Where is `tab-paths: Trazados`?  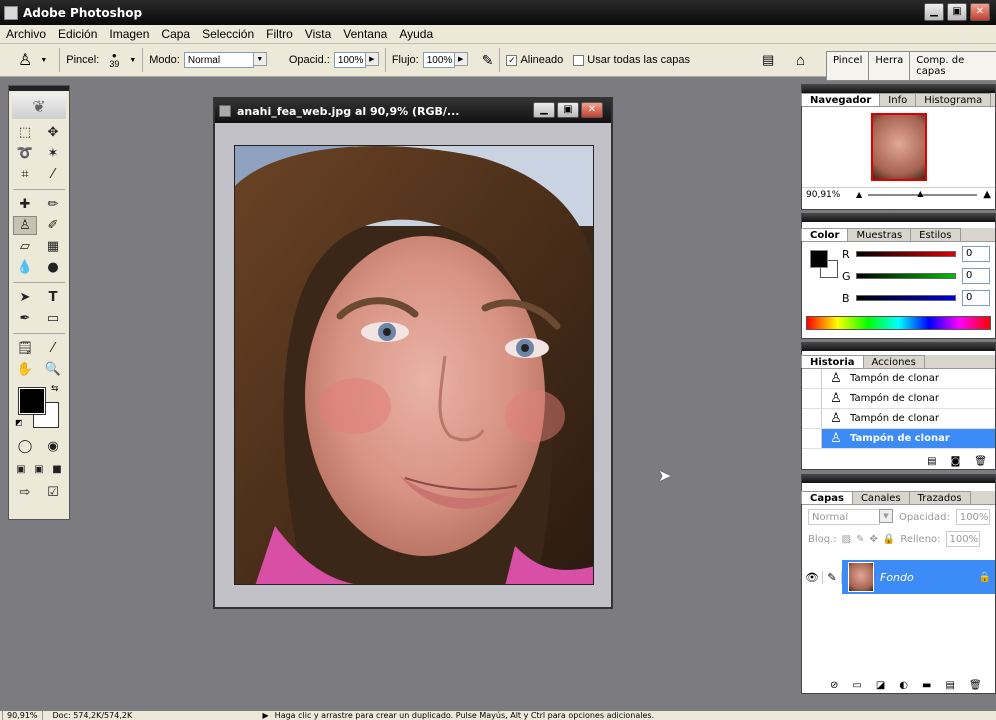
tab-paths: Trazados is located at coordinates (939, 497).